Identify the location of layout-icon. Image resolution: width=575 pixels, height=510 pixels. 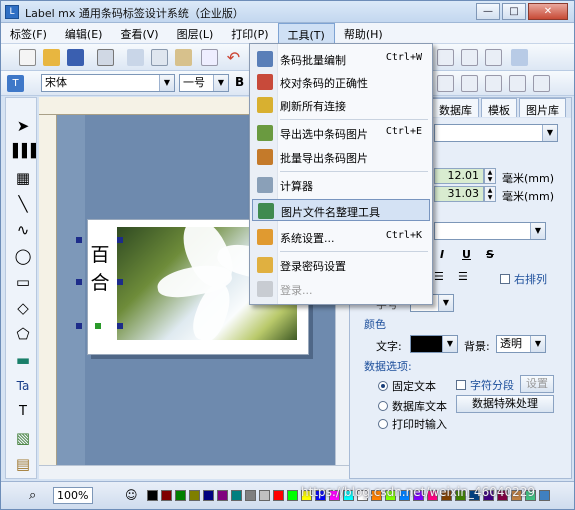
(445, 57).